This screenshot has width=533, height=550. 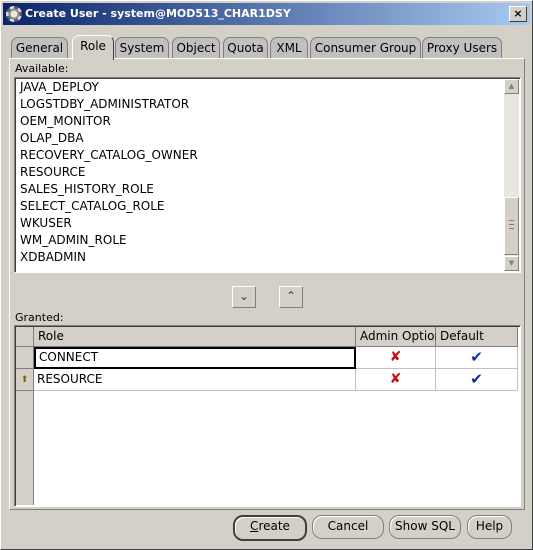 What do you see at coordinates (511, 263) in the screenshot?
I see `scroll-down-icon: ▼` at bounding box center [511, 263].